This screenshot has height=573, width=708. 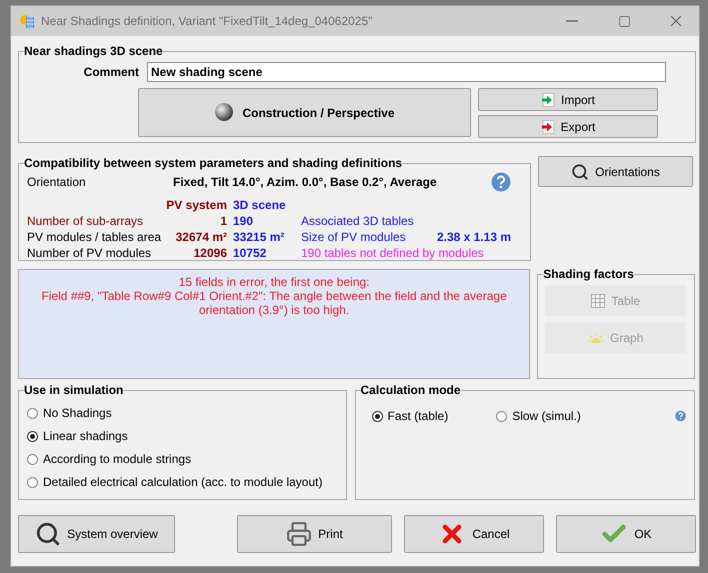 I want to click on radio-option: Linear shadings, so click(x=77, y=436).